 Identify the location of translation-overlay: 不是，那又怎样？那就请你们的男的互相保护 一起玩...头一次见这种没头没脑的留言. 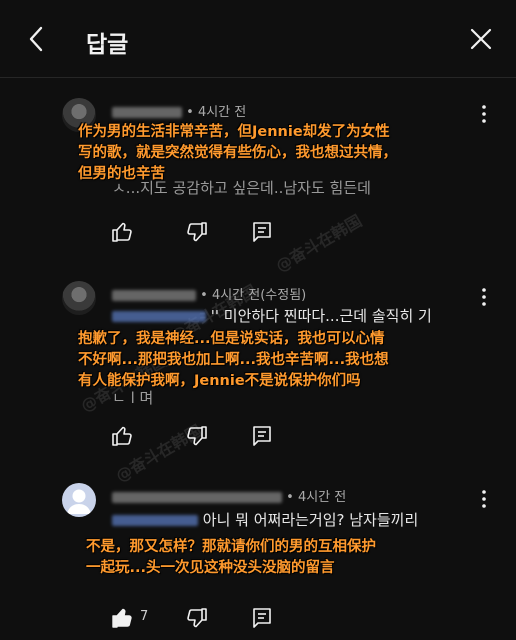
(231, 557).